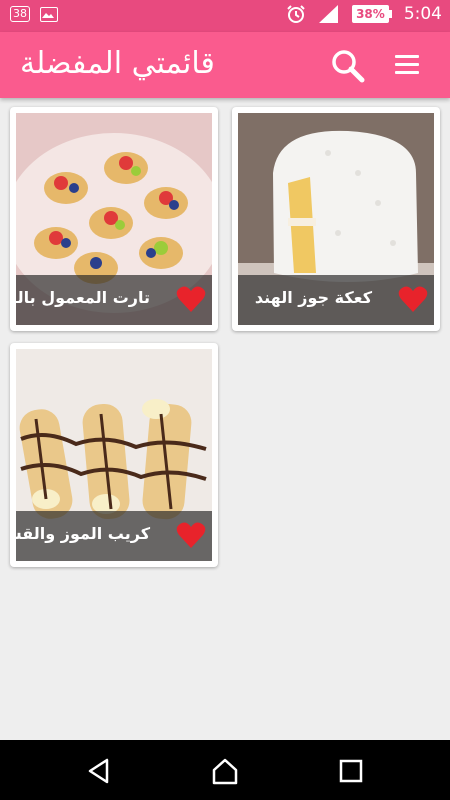 This screenshot has width=450, height=800. I want to click on status-bar: 38 38% 5:04, so click(225, 16).